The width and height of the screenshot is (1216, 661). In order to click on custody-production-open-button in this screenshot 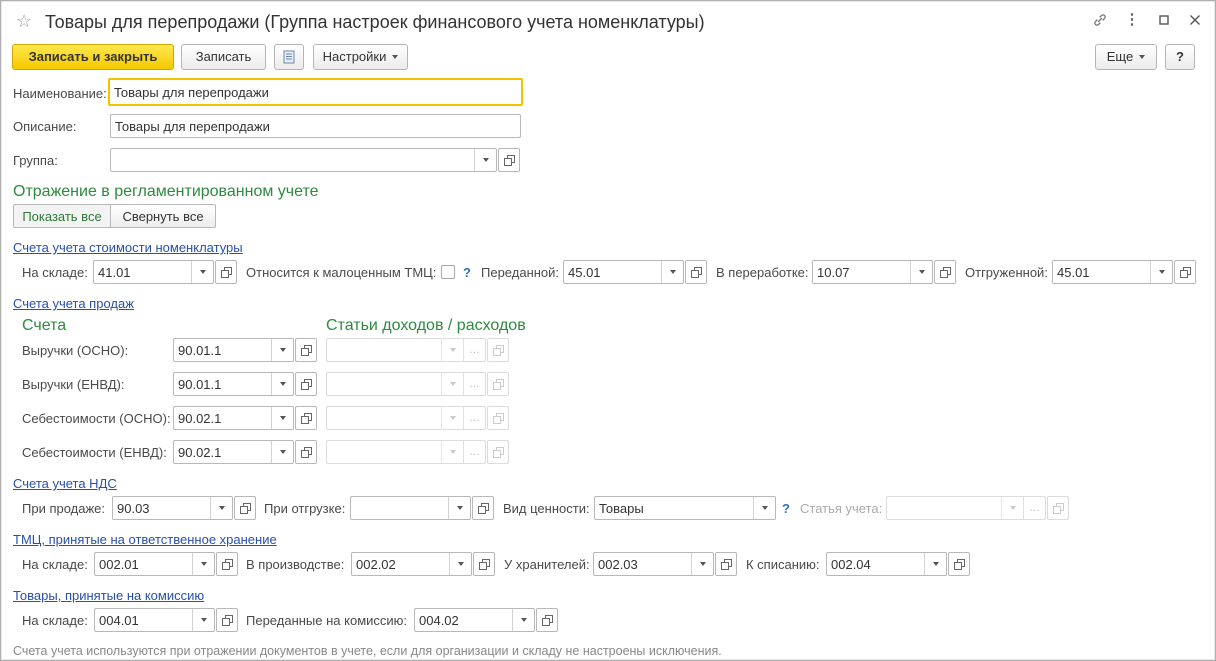, I will do `click(484, 564)`.